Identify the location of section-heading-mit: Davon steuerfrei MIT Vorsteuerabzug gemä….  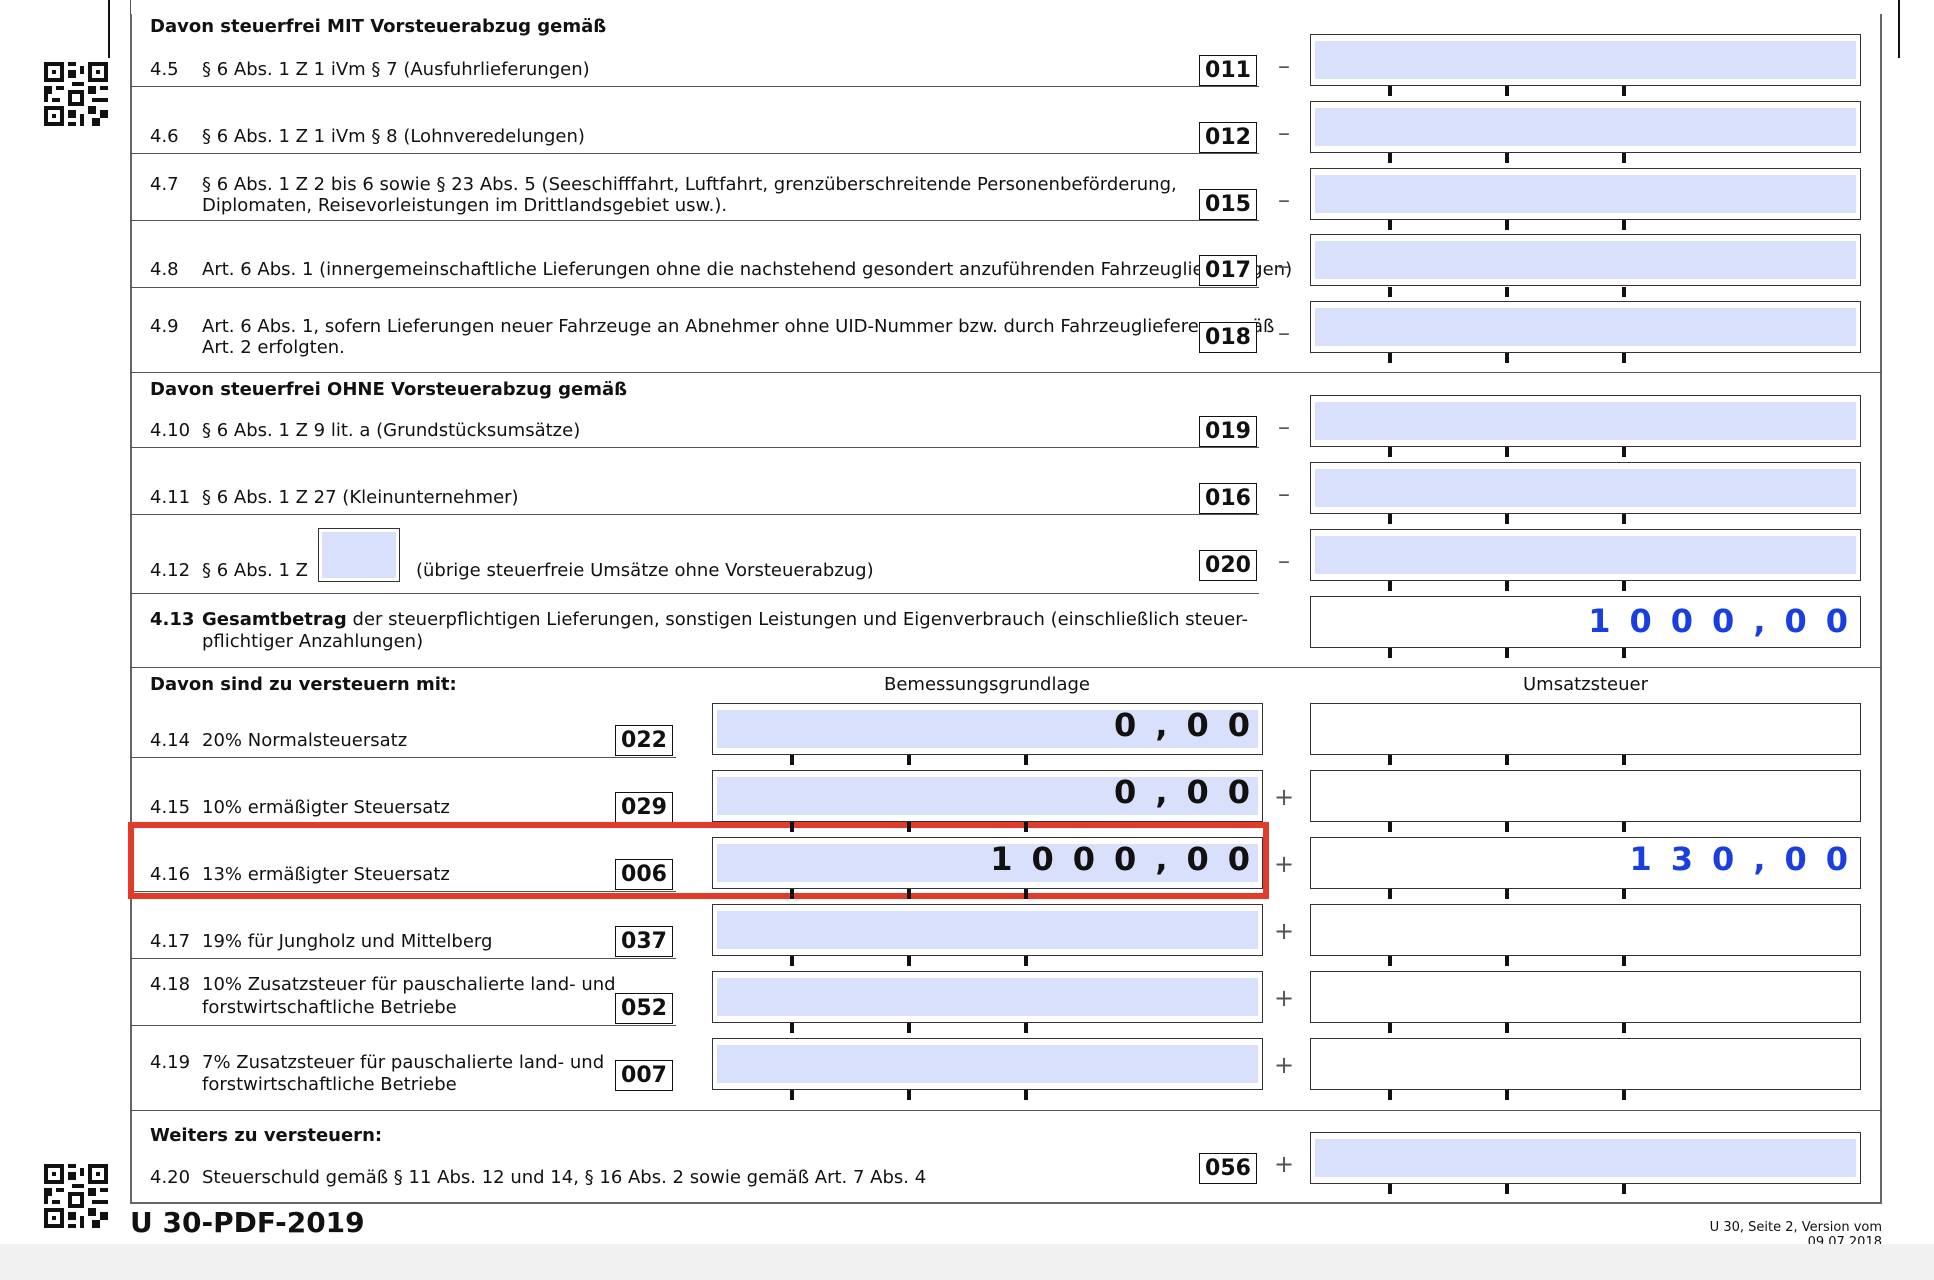
(378, 26).